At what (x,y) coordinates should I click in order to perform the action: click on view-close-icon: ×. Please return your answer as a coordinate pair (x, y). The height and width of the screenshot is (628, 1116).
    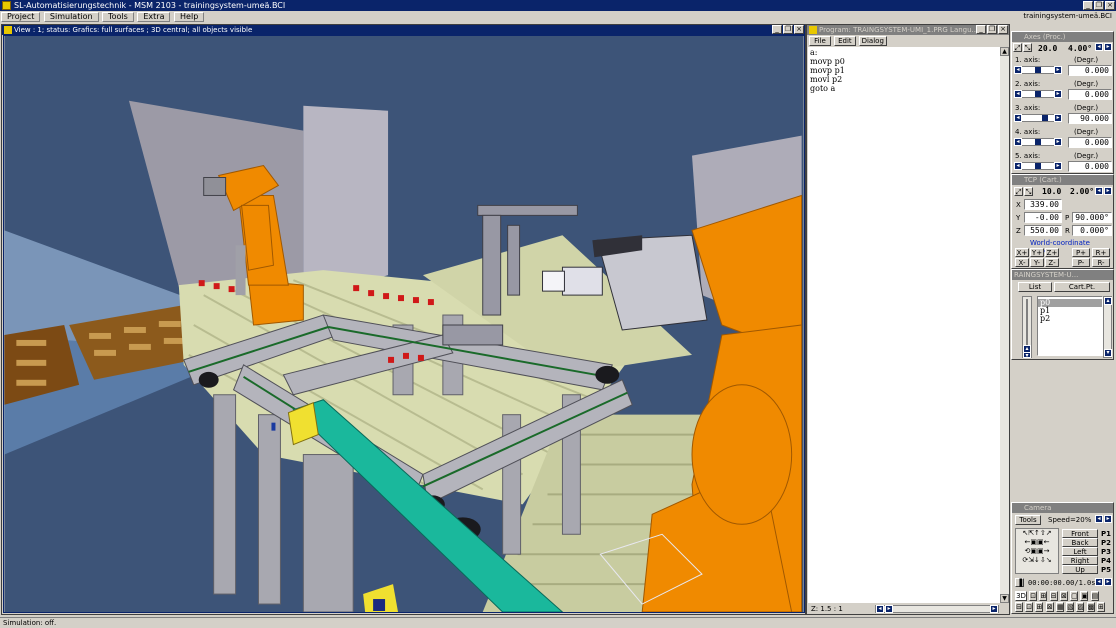
    Looking at the image, I should click on (799, 29).